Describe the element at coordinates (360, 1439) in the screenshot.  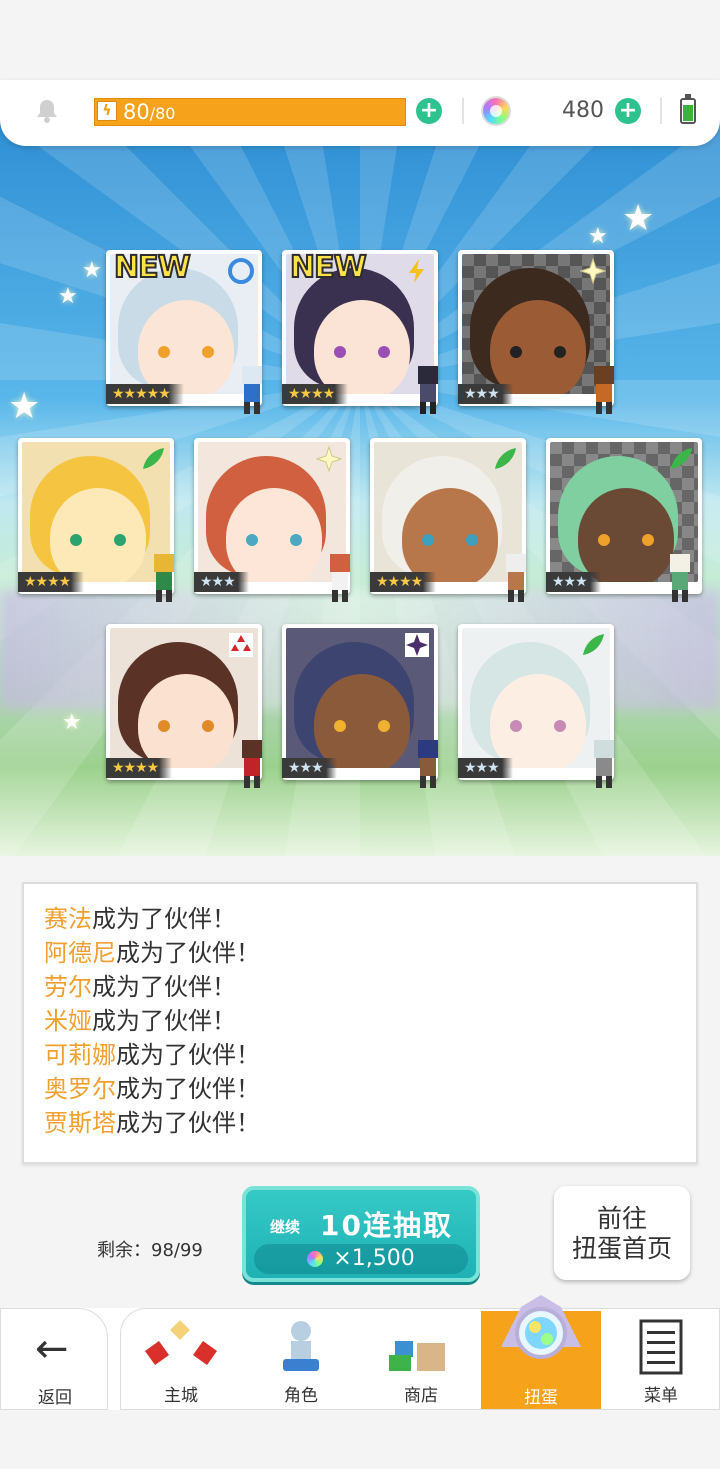
I see `bottom-safe-area` at that location.